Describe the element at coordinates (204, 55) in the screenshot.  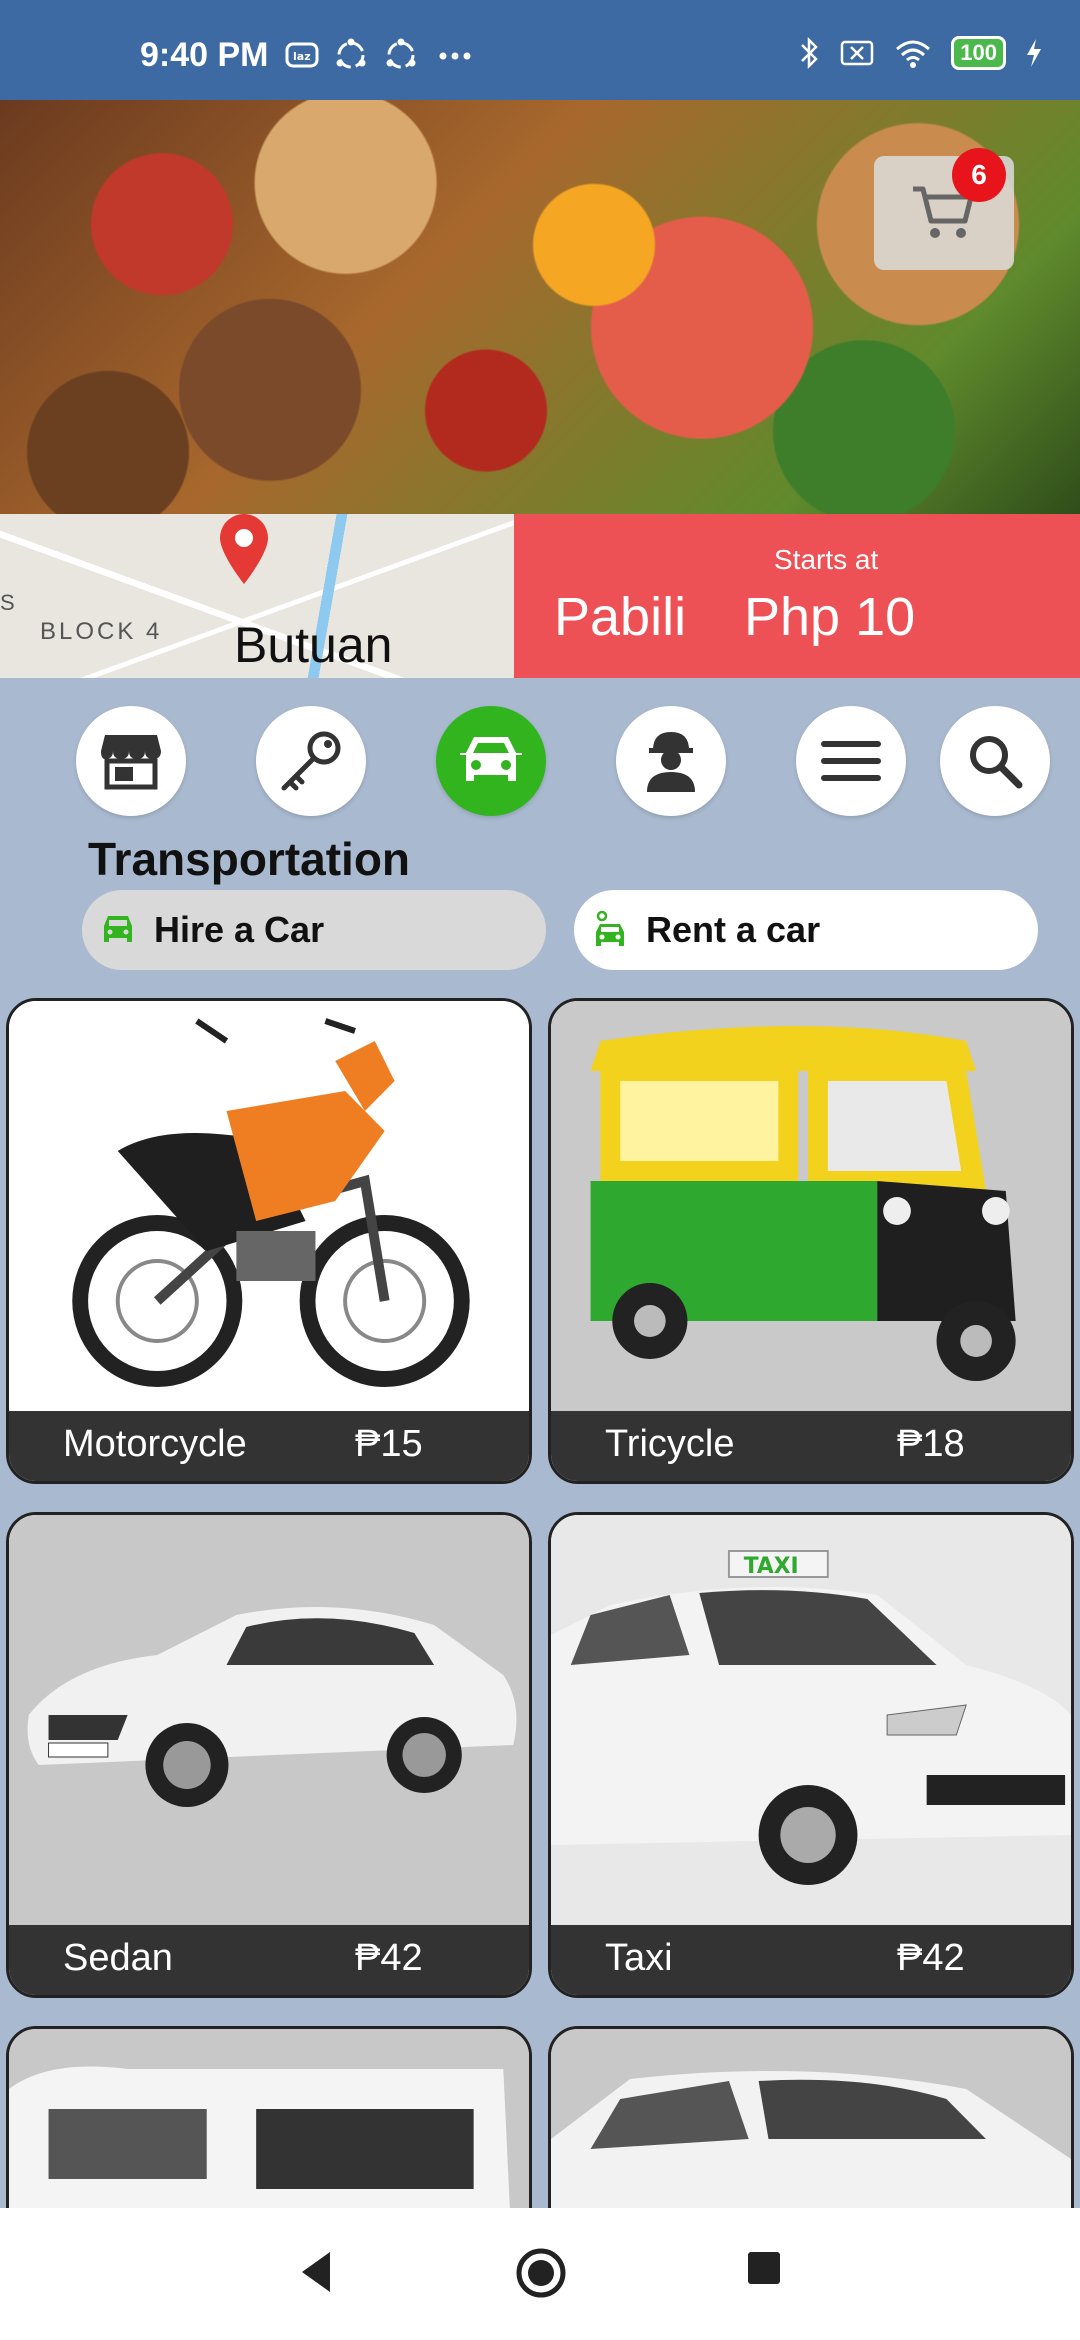
I see `status-time: 9:40 PM` at that location.